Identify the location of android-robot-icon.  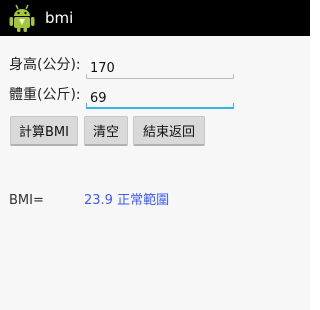
(22, 18).